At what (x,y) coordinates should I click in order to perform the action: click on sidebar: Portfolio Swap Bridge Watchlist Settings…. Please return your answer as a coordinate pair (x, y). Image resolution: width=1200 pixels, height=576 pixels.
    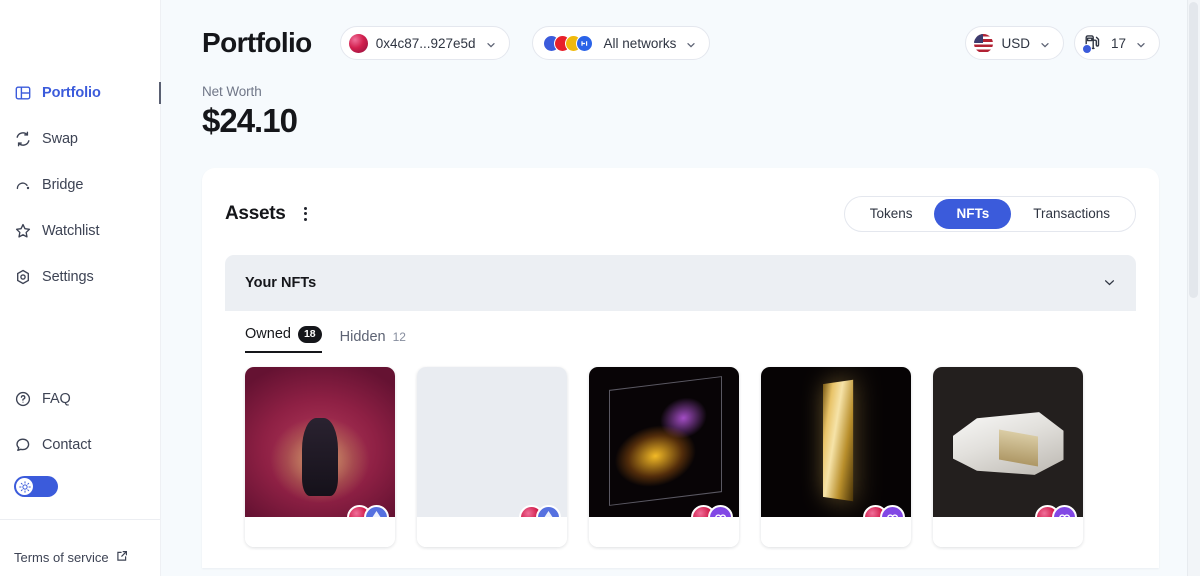
    Looking at the image, I should click on (80, 288).